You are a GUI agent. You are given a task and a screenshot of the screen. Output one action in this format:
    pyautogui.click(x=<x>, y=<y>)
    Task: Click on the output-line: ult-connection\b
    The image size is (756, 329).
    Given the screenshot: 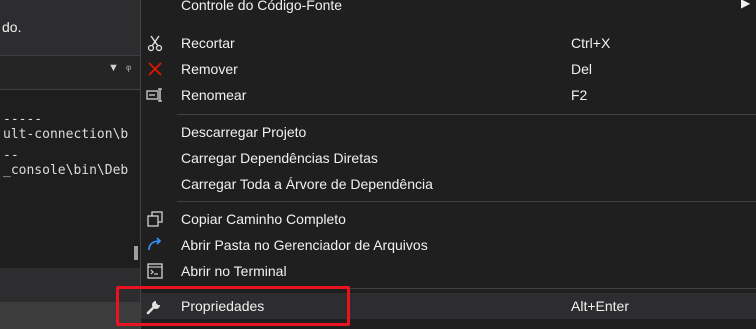 What is the action you would take?
    pyautogui.click(x=66, y=134)
    